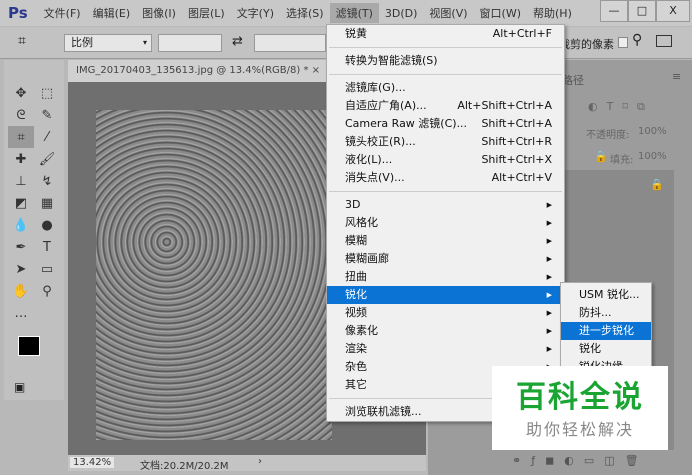 This screenshot has height=475, width=692. Describe the element at coordinates (47, 93) in the screenshot. I see `marquee-tool-icon: ⬚` at that location.